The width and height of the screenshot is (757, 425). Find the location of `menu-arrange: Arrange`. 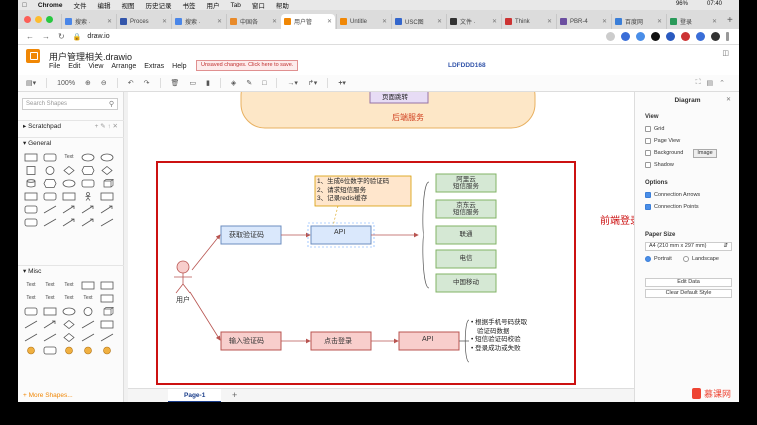

menu-arrange: Arrange is located at coordinates (123, 66).